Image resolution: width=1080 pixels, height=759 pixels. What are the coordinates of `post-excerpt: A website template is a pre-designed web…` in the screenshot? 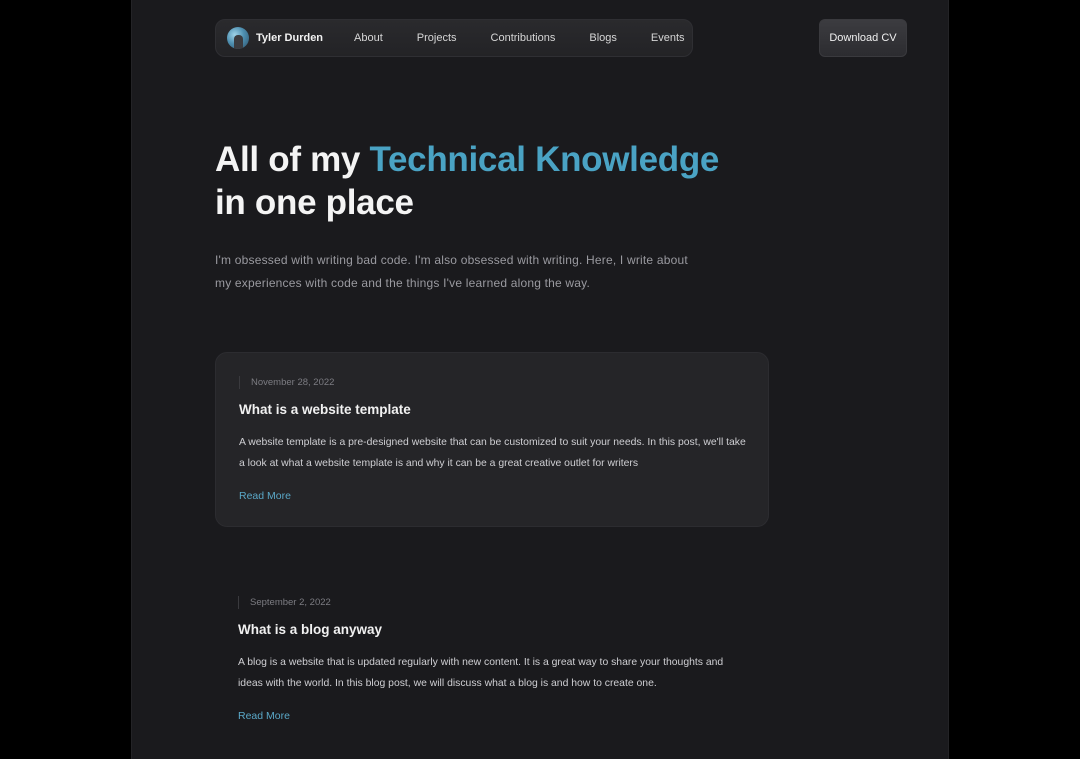 It's located at (492, 453).